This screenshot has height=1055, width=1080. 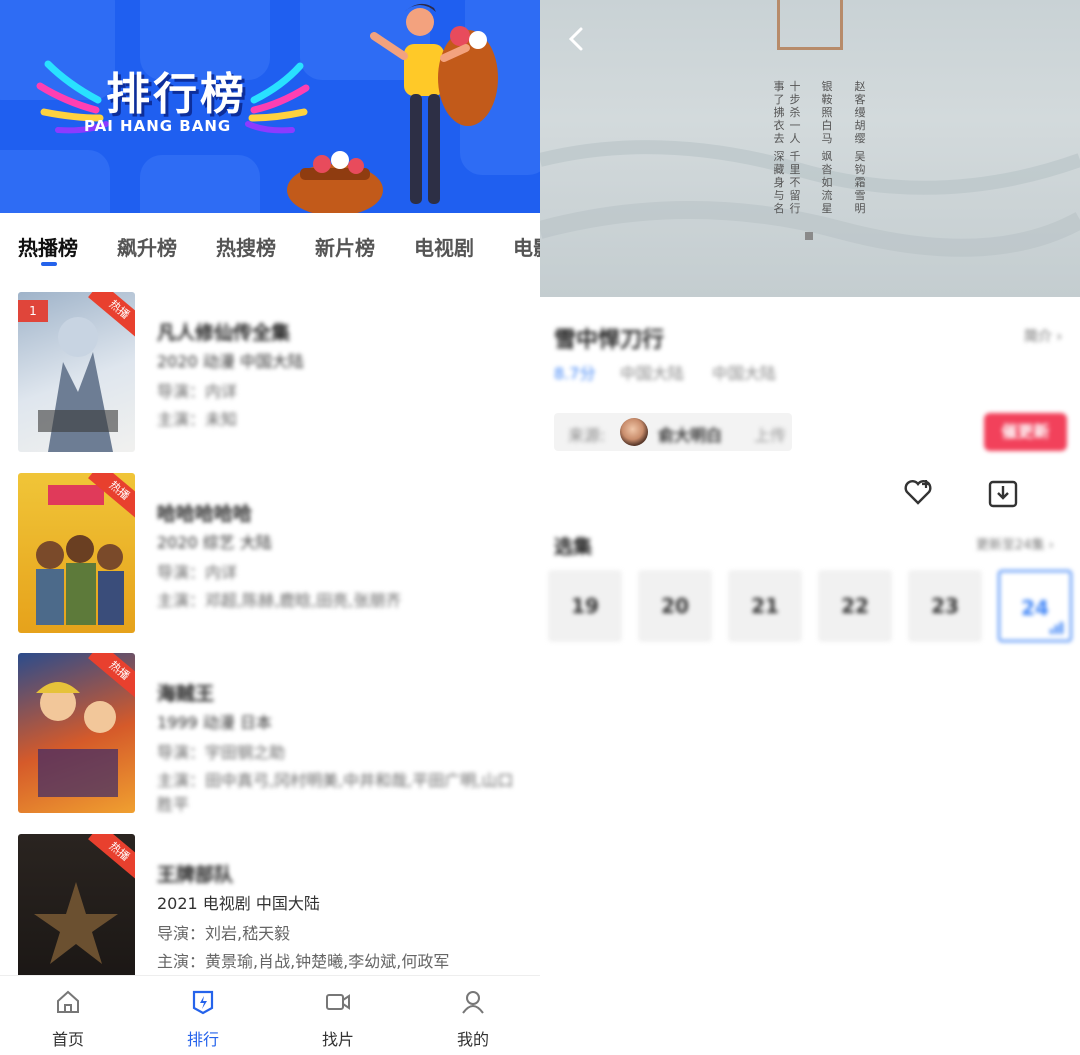 What do you see at coordinates (585, 606) in the screenshot?
I see `episode-button: 19` at bounding box center [585, 606].